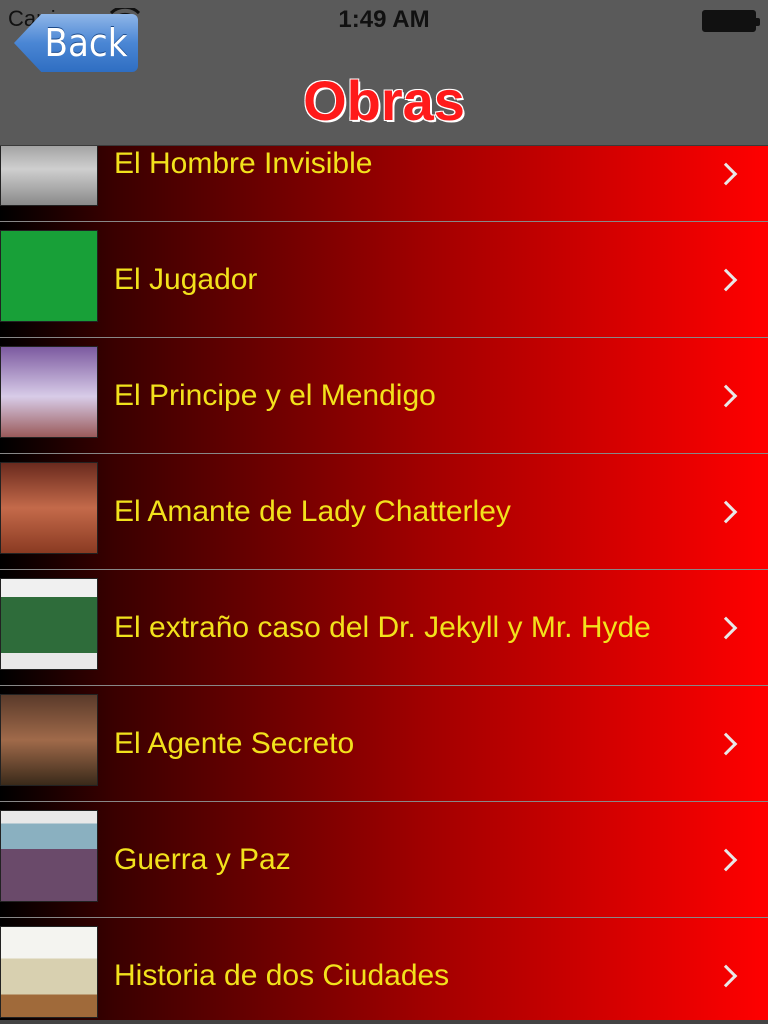 The height and width of the screenshot is (1024, 768). Describe the element at coordinates (243, 163) in the screenshot. I see `list-item-label: El Hombre Invisible` at that location.